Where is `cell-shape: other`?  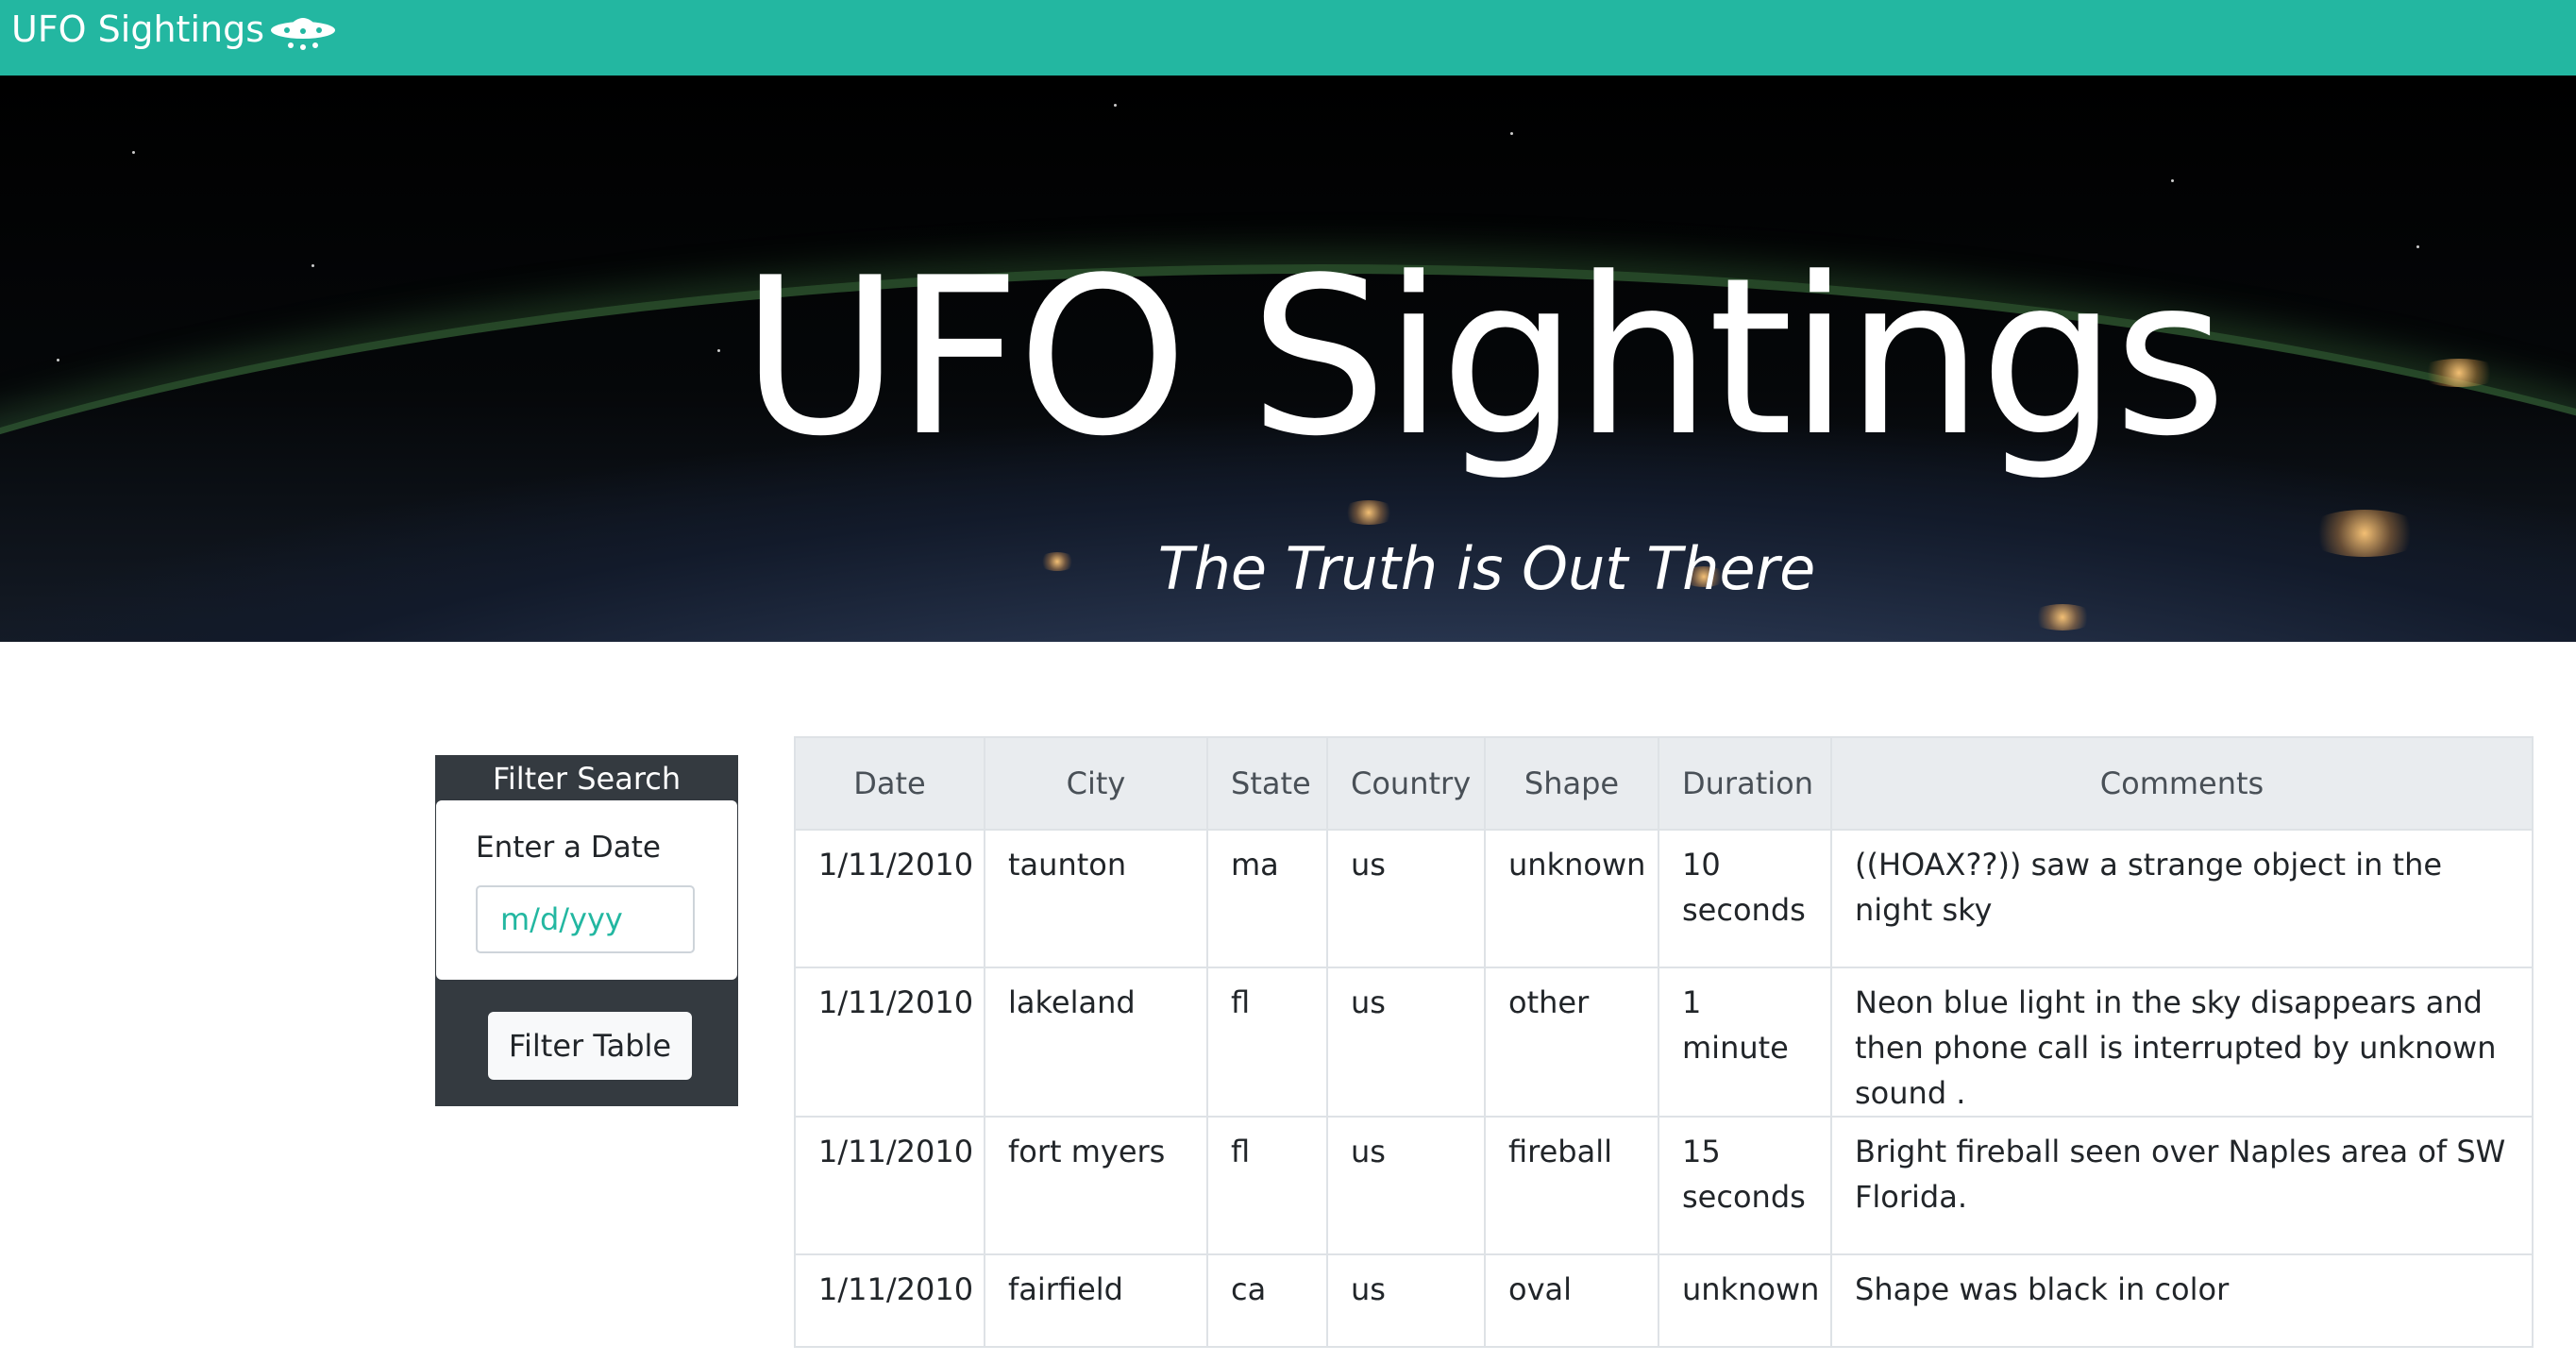 cell-shape: other is located at coordinates (1572, 1042).